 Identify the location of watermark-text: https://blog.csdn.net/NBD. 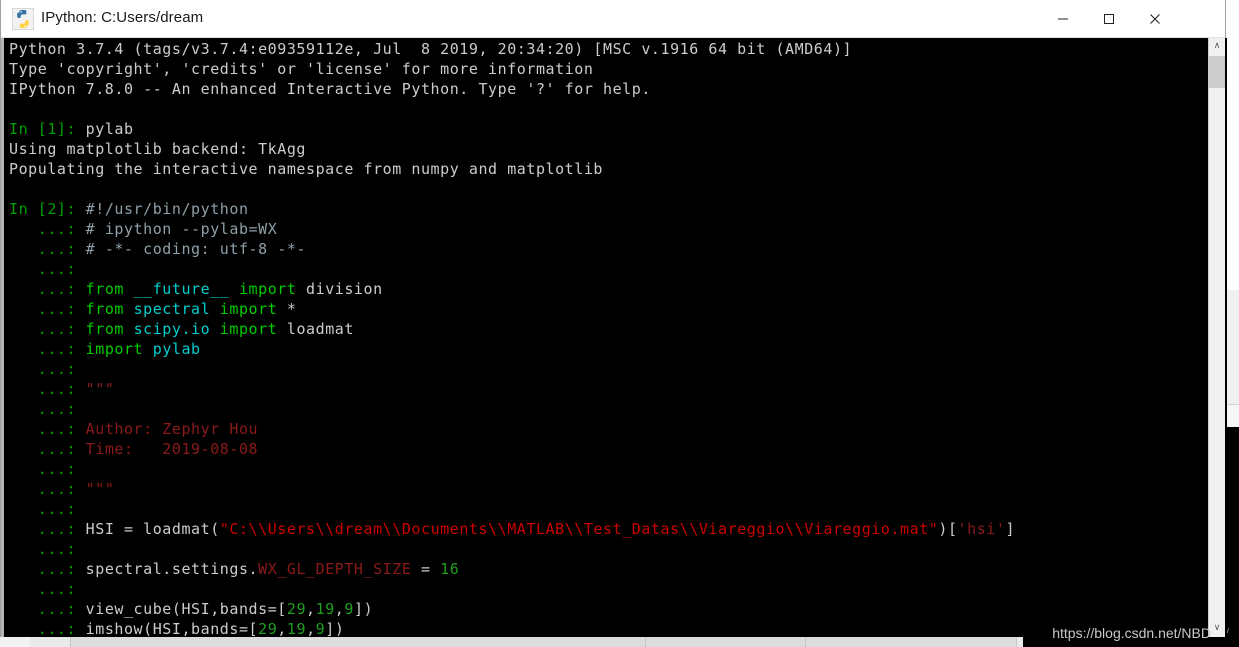
(1131, 633).